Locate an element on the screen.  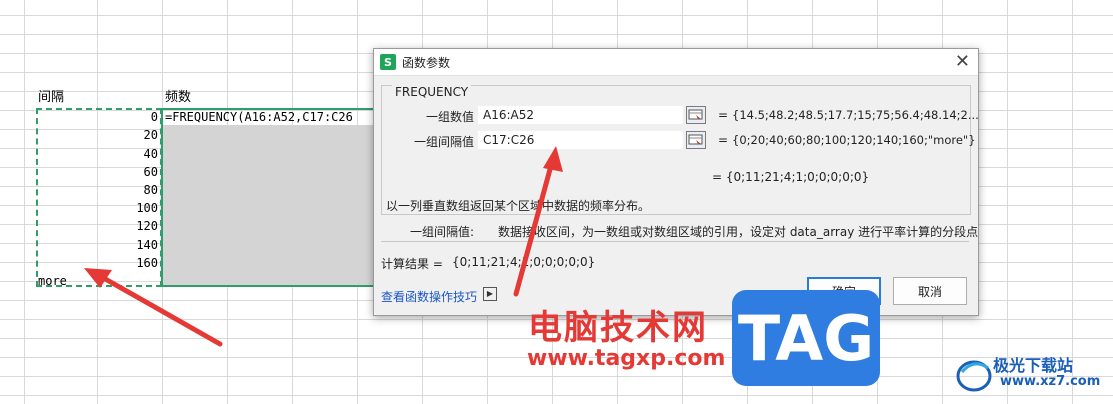
tag-logo: TAG is located at coordinates (806, 338).